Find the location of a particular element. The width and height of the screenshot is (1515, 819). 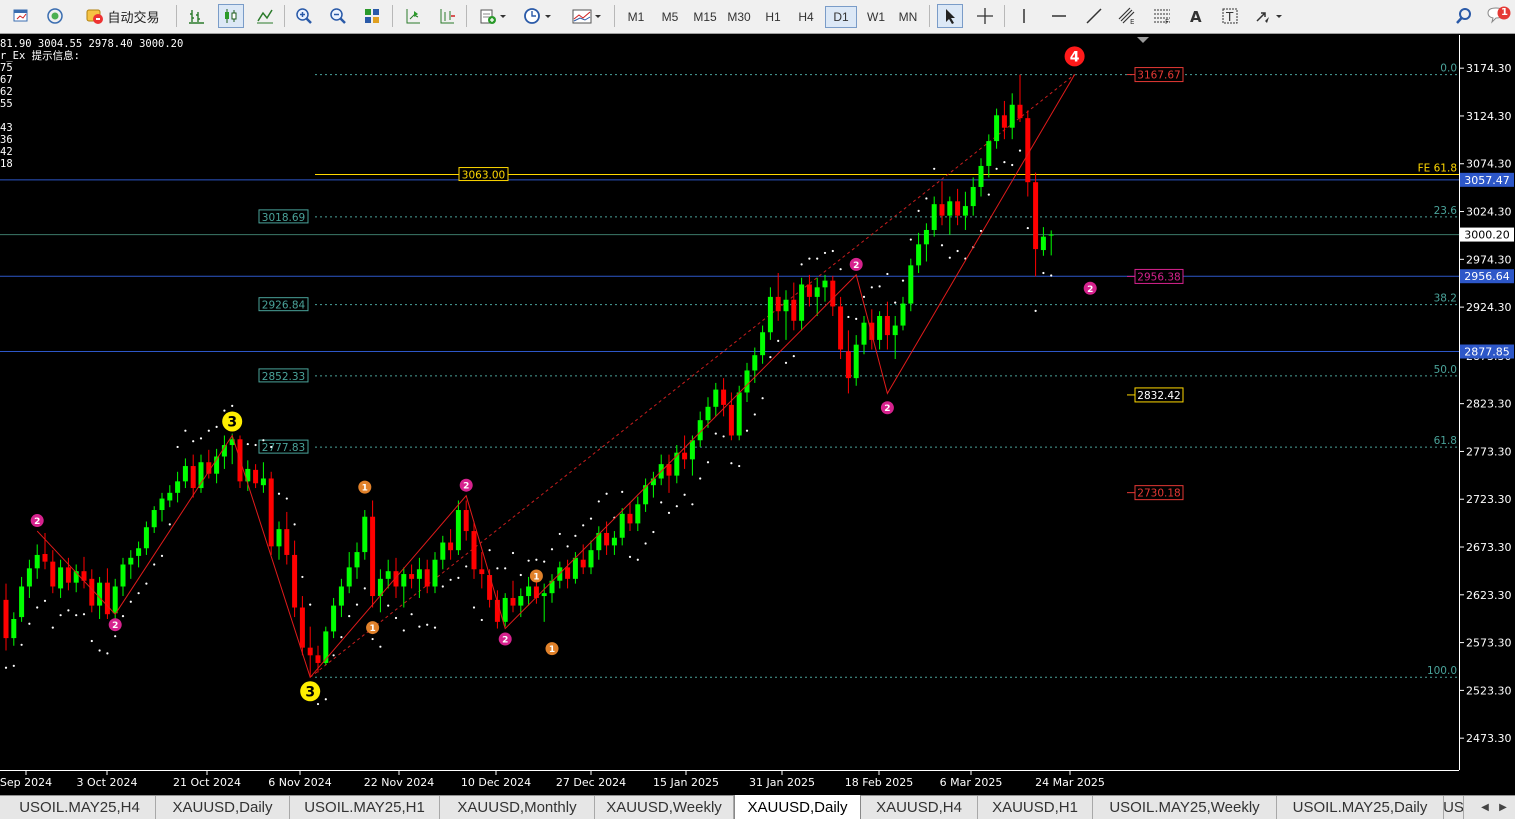

timeframe-mn: MN is located at coordinates (908, 17).